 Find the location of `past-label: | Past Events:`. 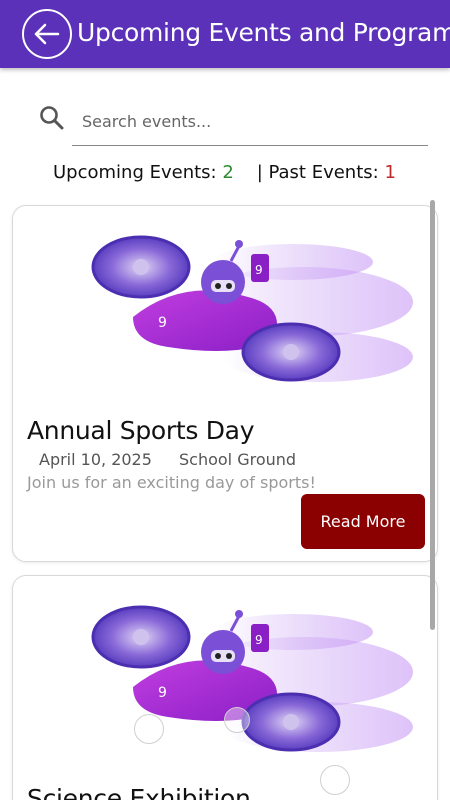

past-label: | Past Events: is located at coordinates (317, 172).